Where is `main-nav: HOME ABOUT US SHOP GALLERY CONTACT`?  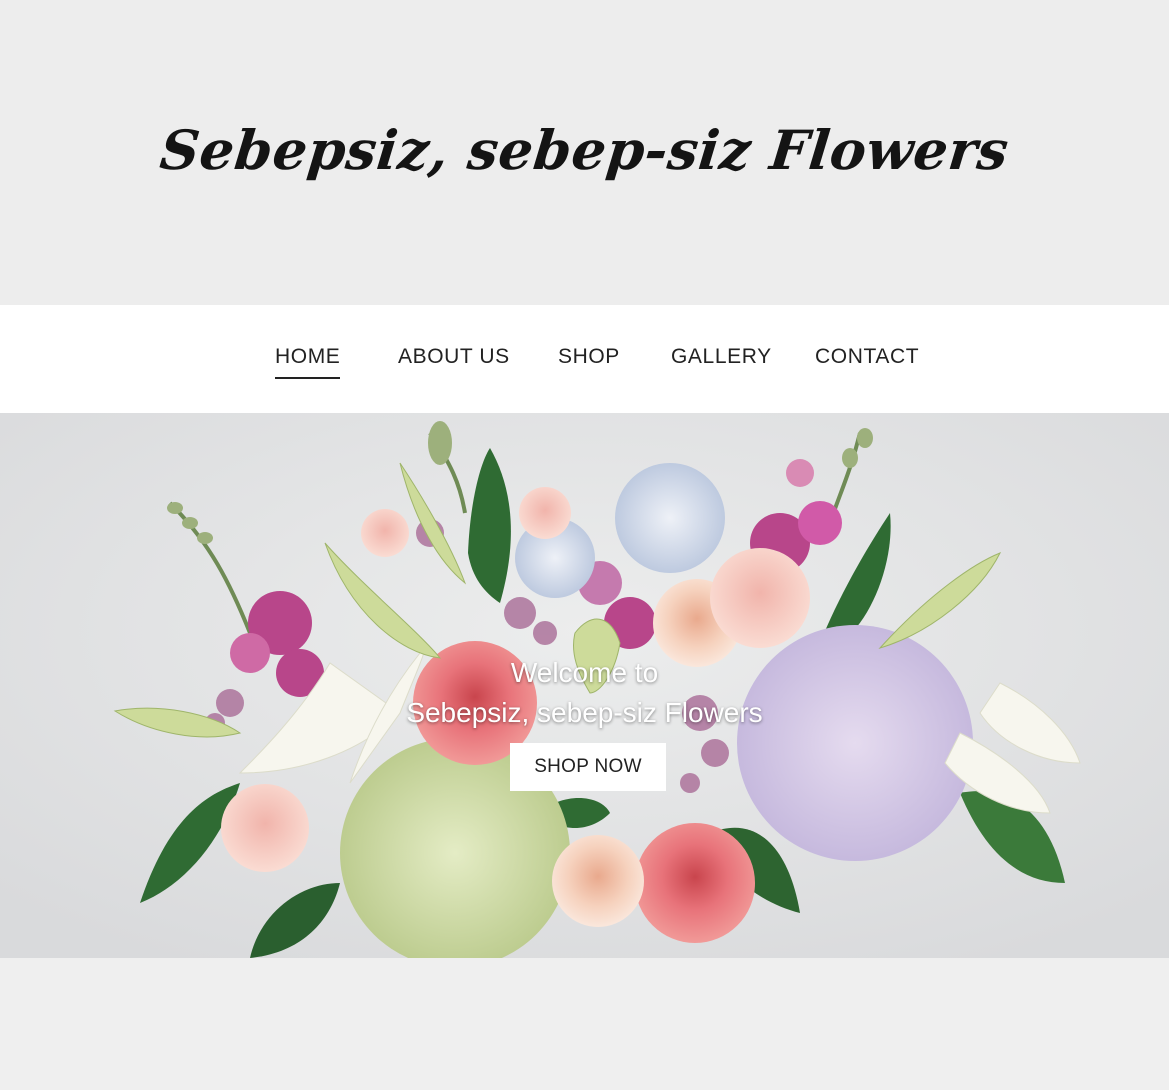
main-nav: HOME ABOUT US SHOP GALLERY CONTACT is located at coordinates (584, 359).